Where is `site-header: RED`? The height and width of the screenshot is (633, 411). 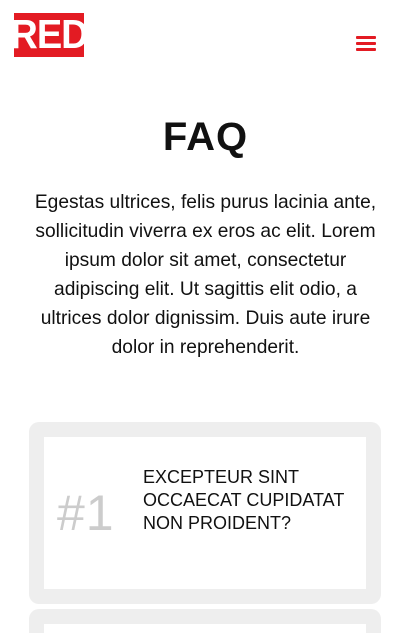 site-header: RED is located at coordinates (205, 39).